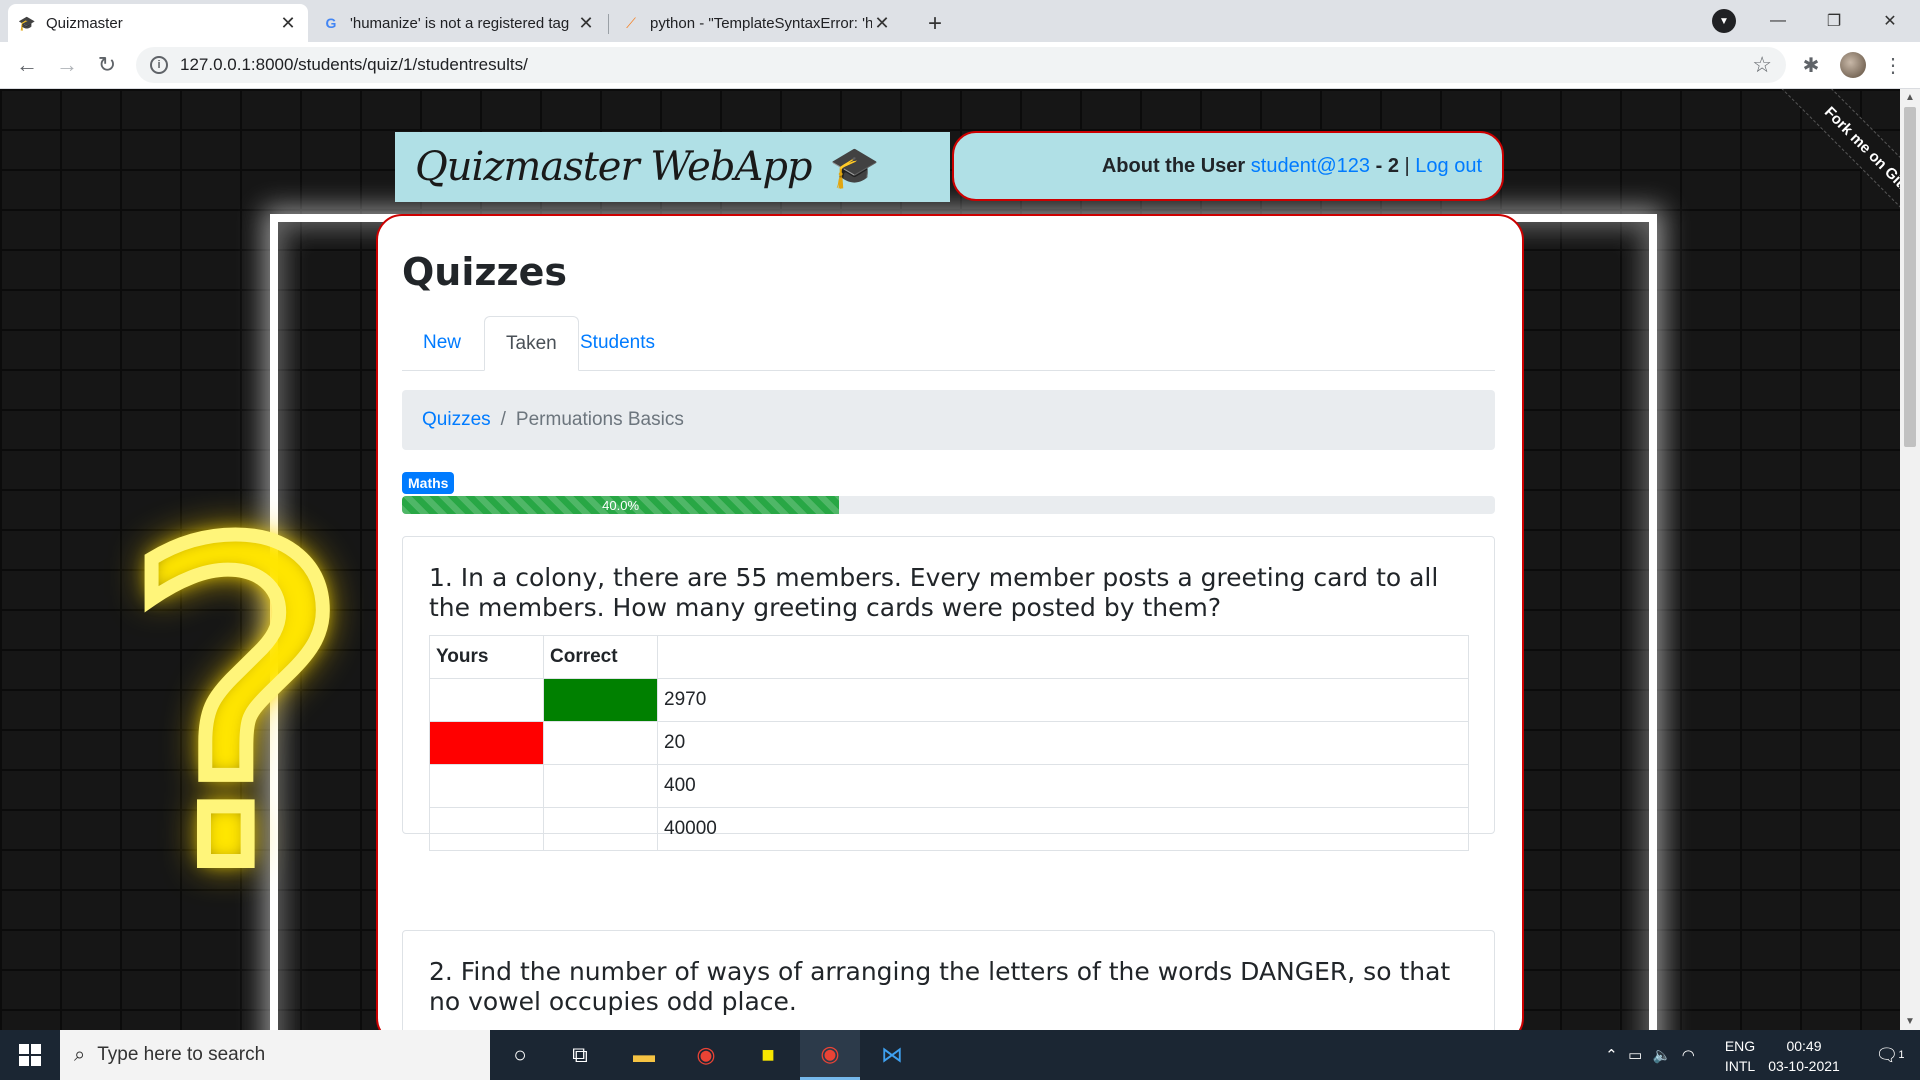  Describe the element at coordinates (1063, 786) in the screenshot. I see `answer-text: 400` at that location.